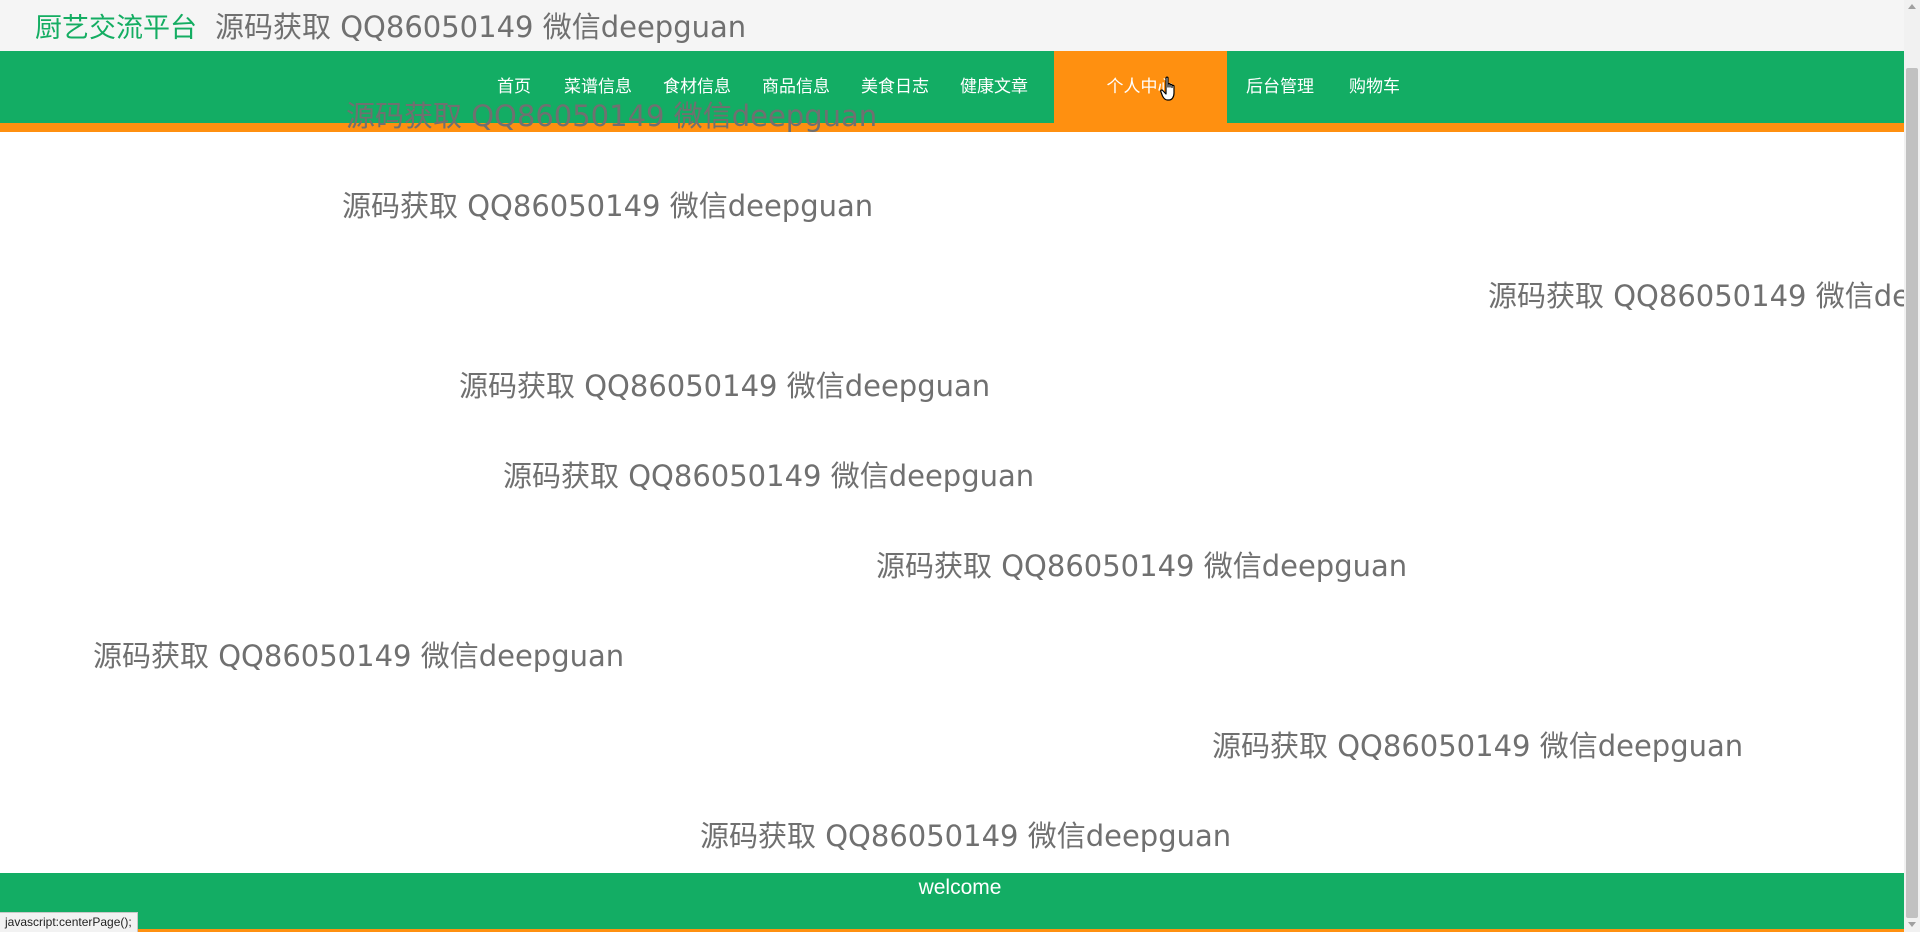 Image resolution: width=1920 pixels, height=932 pixels. Describe the element at coordinates (952, 25) in the screenshot. I see `top-header: 厨艺交流平台` at that location.